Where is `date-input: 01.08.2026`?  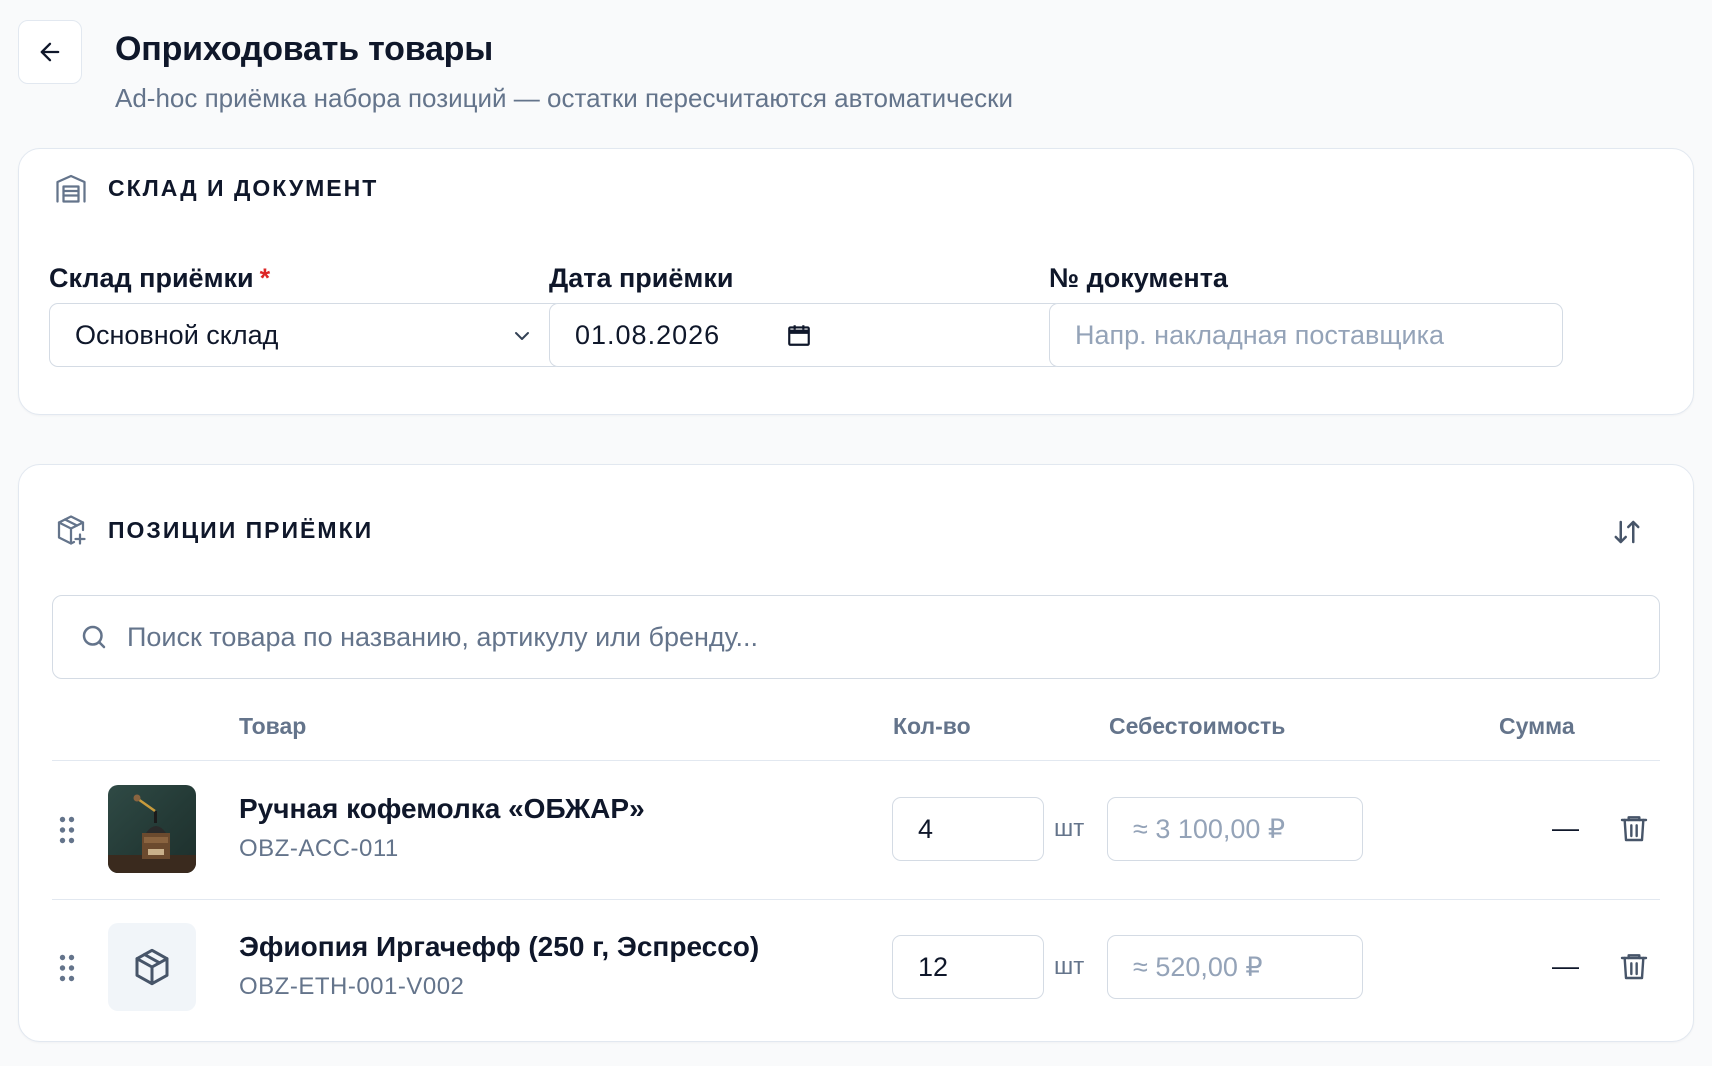 date-input: 01.08.2026 is located at coordinates (806, 335).